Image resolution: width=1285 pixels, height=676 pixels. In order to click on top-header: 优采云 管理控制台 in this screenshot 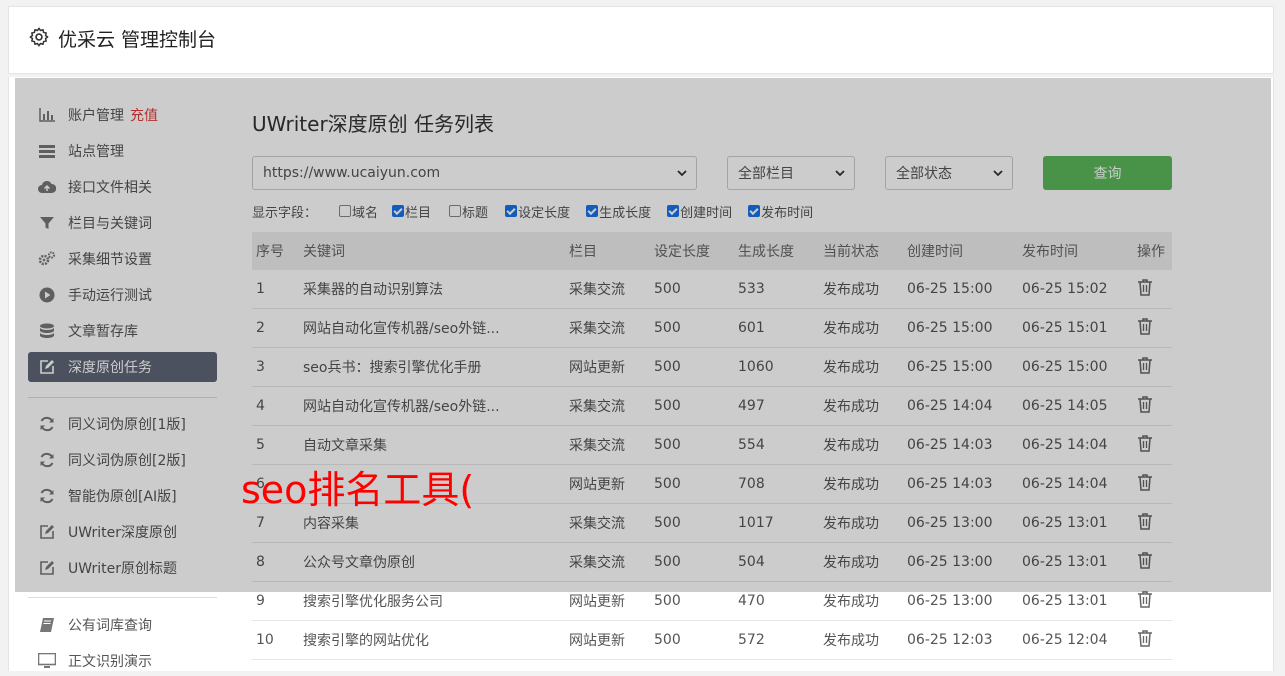, I will do `click(641, 40)`.